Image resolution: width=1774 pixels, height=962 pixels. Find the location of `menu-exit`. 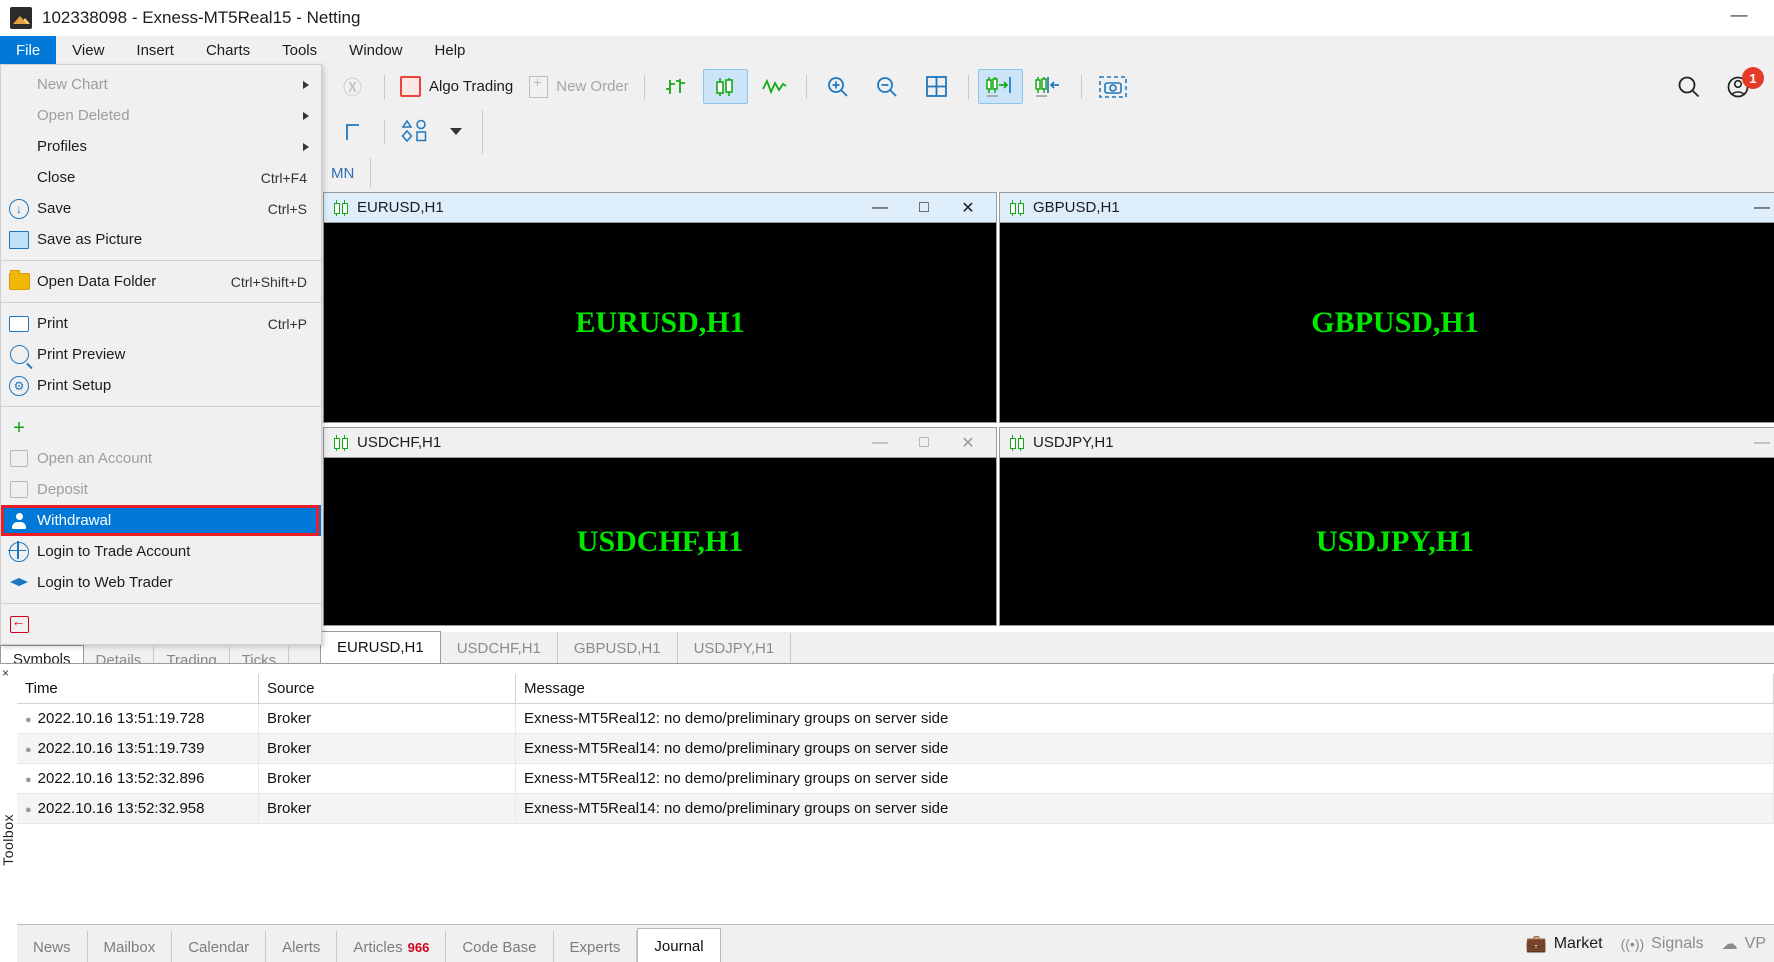

menu-exit is located at coordinates (161, 624).